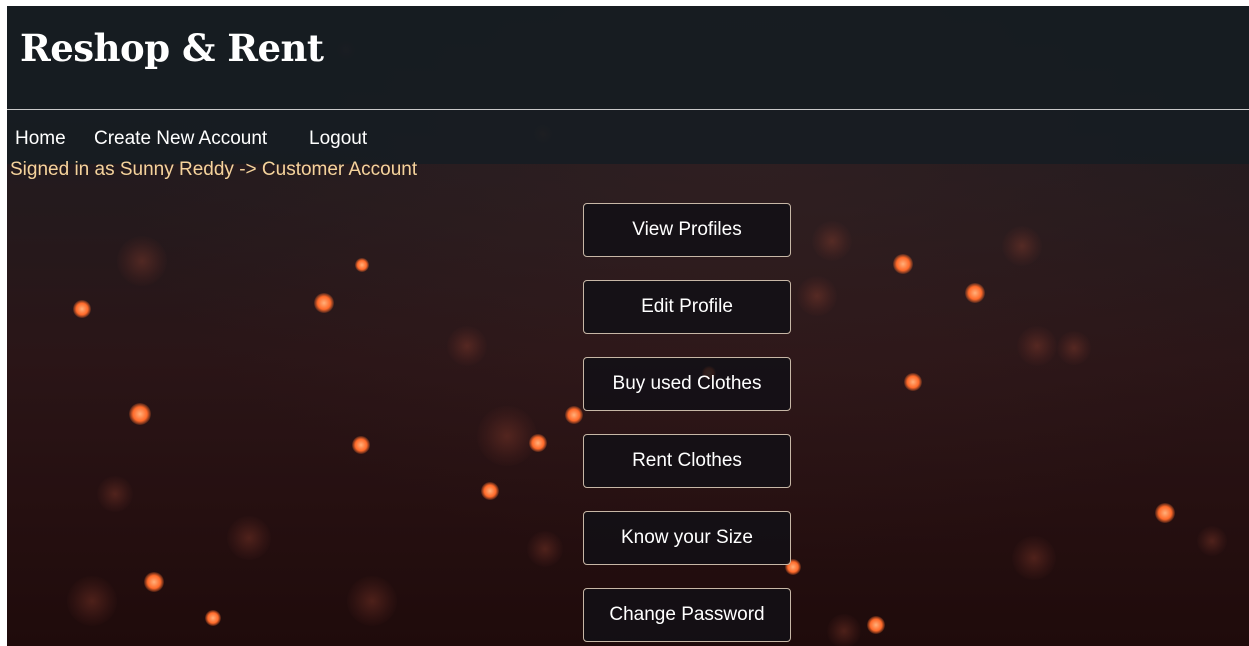 This screenshot has height=646, width=1249. What do you see at coordinates (338, 139) in the screenshot?
I see `nav-link-logout: Logout` at bounding box center [338, 139].